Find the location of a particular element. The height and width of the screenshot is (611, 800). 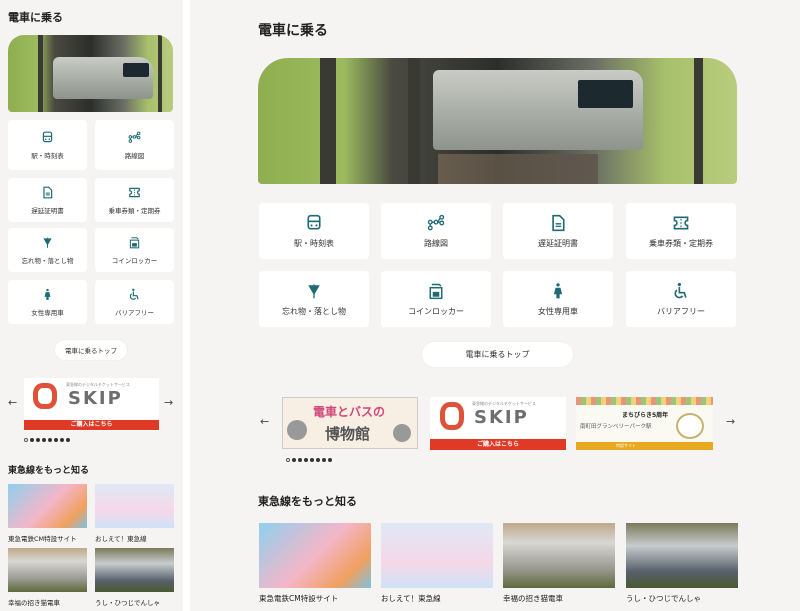

mascot-icon is located at coordinates (402, 433).